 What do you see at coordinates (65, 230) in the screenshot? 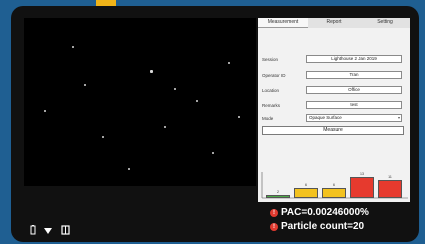
I see `storage-icon` at bounding box center [65, 230].